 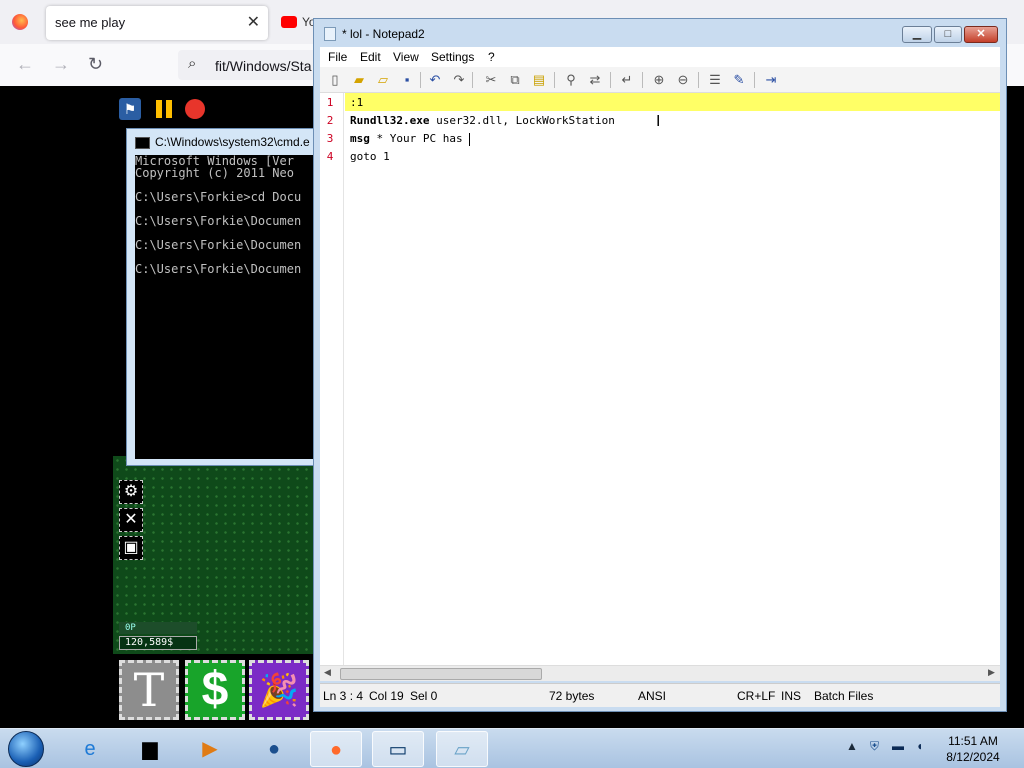 What do you see at coordinates (791, 696) in the screenshot?
I see `status-mode: INS` at bounding box center [791, 696].